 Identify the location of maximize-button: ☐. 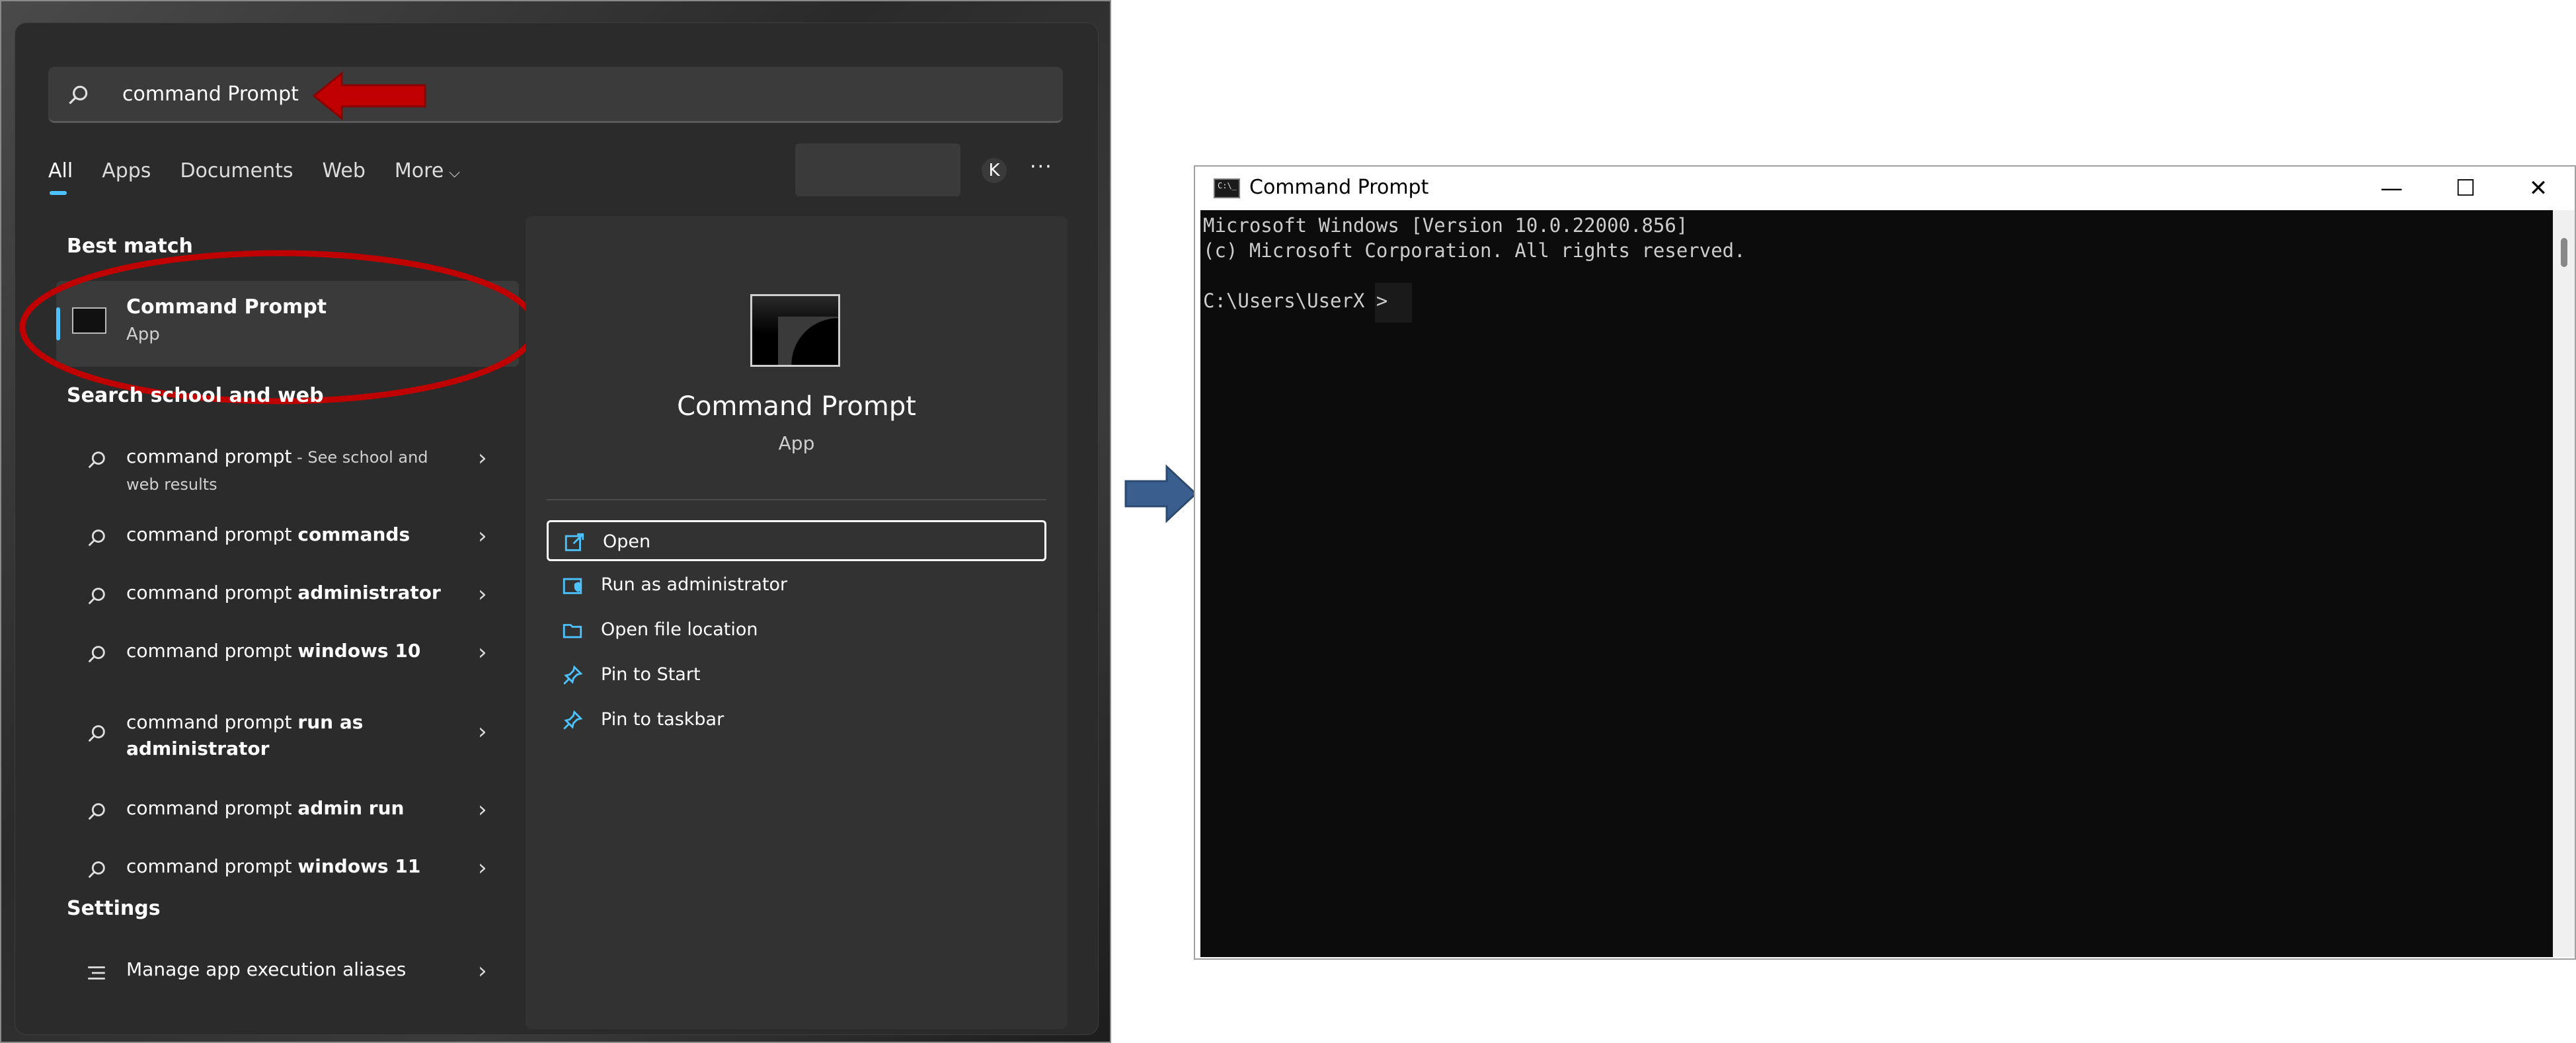
(2466, 188).